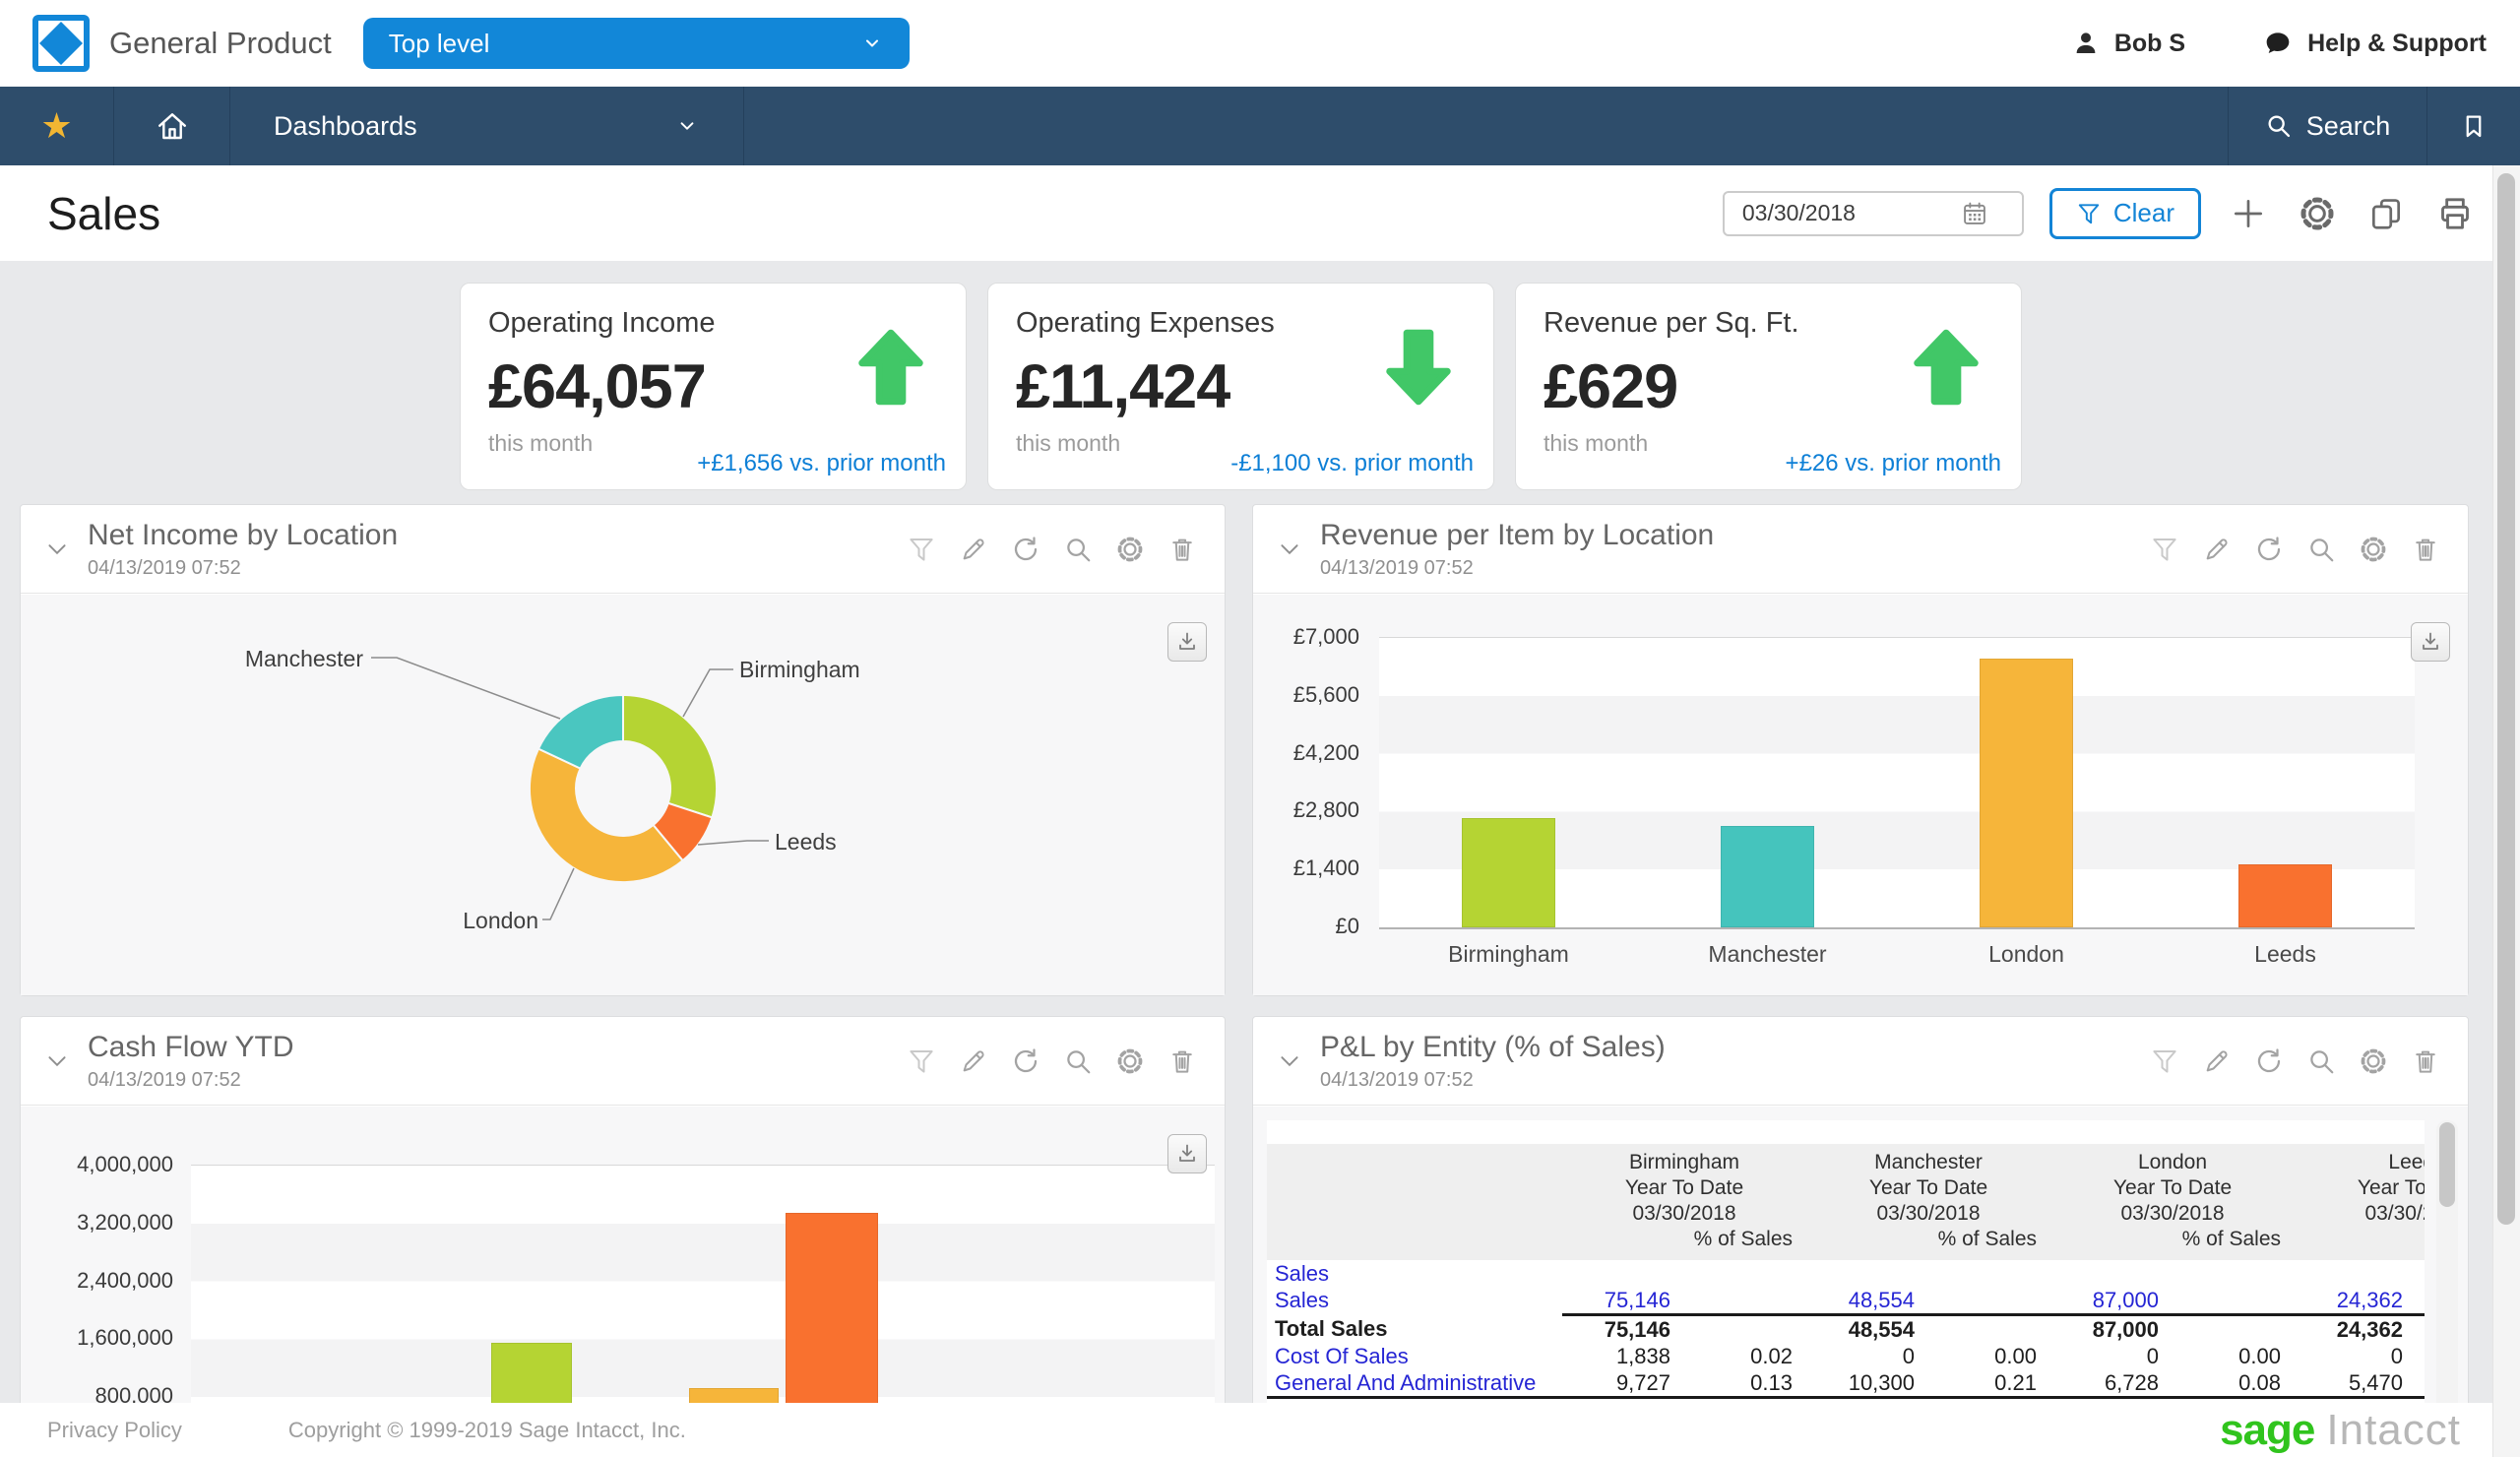 This screenshot has width=2520, height=1457. Describe the element at coordinates (171, 126) in the screenshot. I see `home-button` at that location.